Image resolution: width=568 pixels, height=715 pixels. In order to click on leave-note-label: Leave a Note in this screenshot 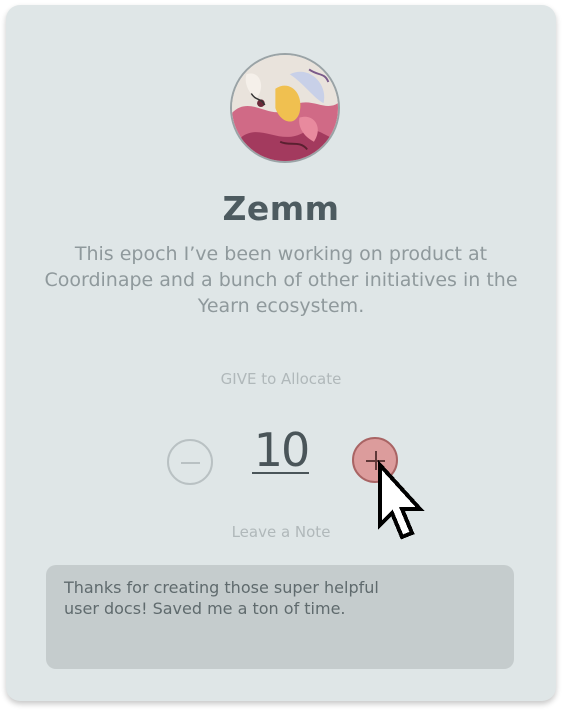, I will do `click(281, 532)`.